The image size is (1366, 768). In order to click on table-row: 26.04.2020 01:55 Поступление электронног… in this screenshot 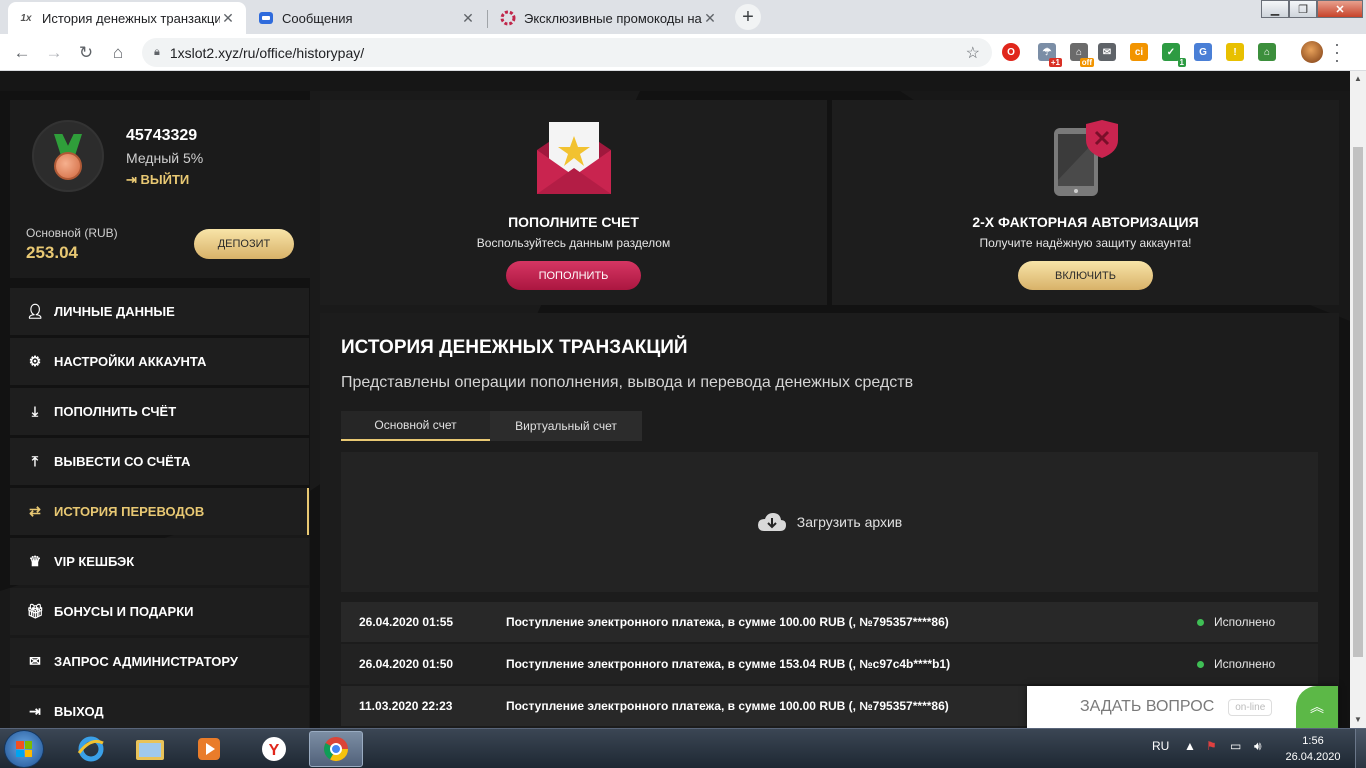, I will do `click(829, 622)`.